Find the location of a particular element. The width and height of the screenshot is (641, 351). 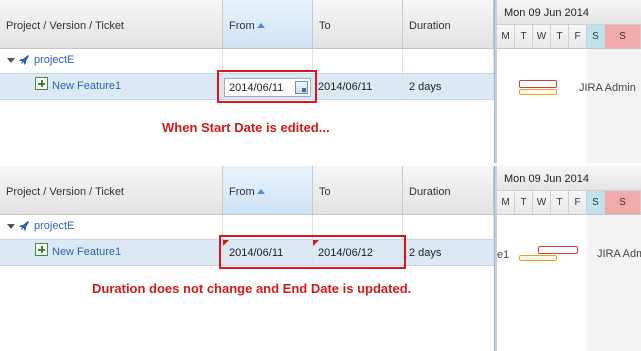

highlight-box-from is located at coordinates (267, 86).